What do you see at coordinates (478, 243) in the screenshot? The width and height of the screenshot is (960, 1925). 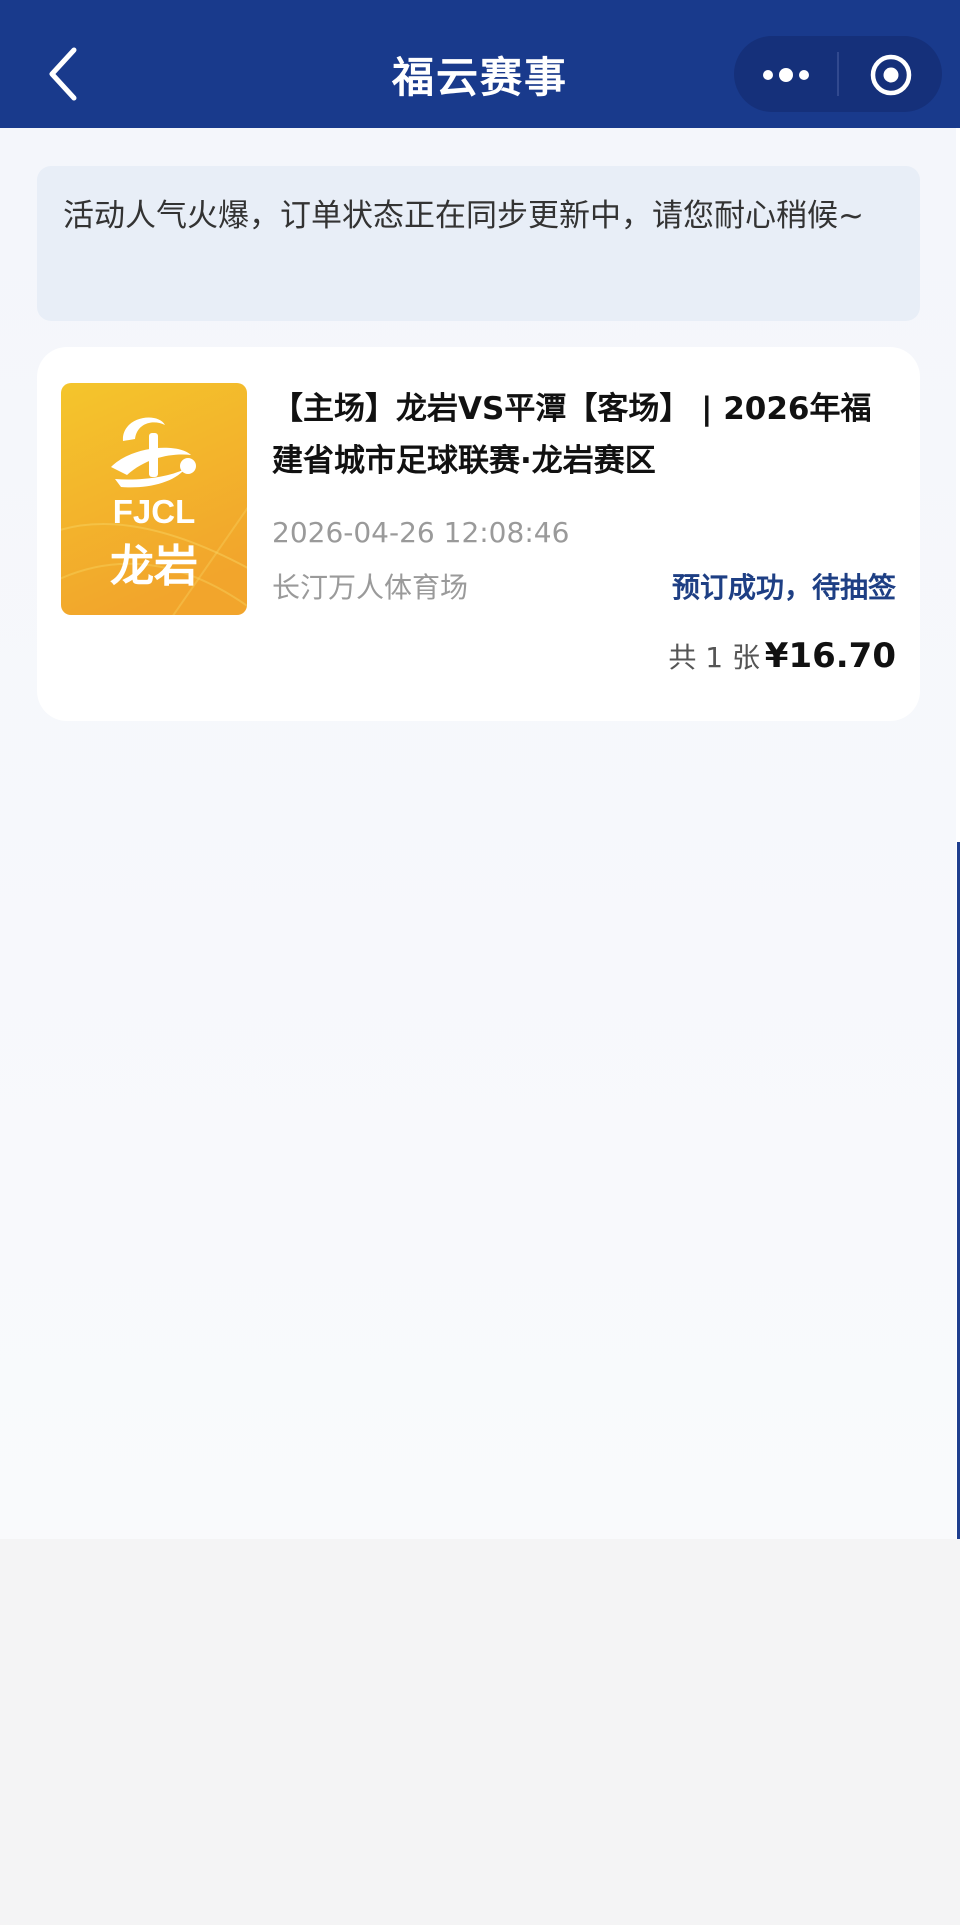 I see `sync-notice: 活动人气火爆，订单状态正在同步更新中，请您耐心稍候~` at bounding box center [478, 243].